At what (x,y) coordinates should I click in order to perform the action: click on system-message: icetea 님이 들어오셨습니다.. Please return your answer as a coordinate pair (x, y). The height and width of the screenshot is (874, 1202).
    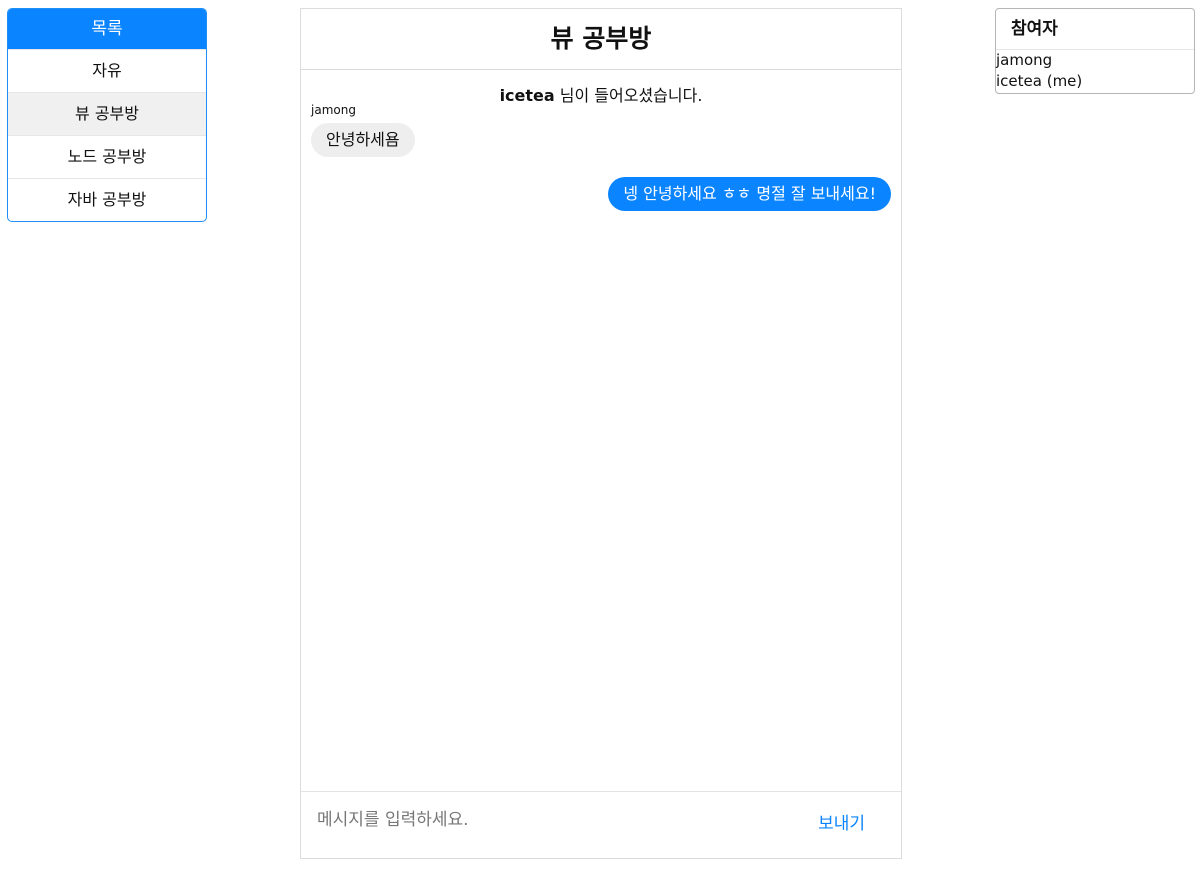
    Looking at the image, I should click on (601, 94).